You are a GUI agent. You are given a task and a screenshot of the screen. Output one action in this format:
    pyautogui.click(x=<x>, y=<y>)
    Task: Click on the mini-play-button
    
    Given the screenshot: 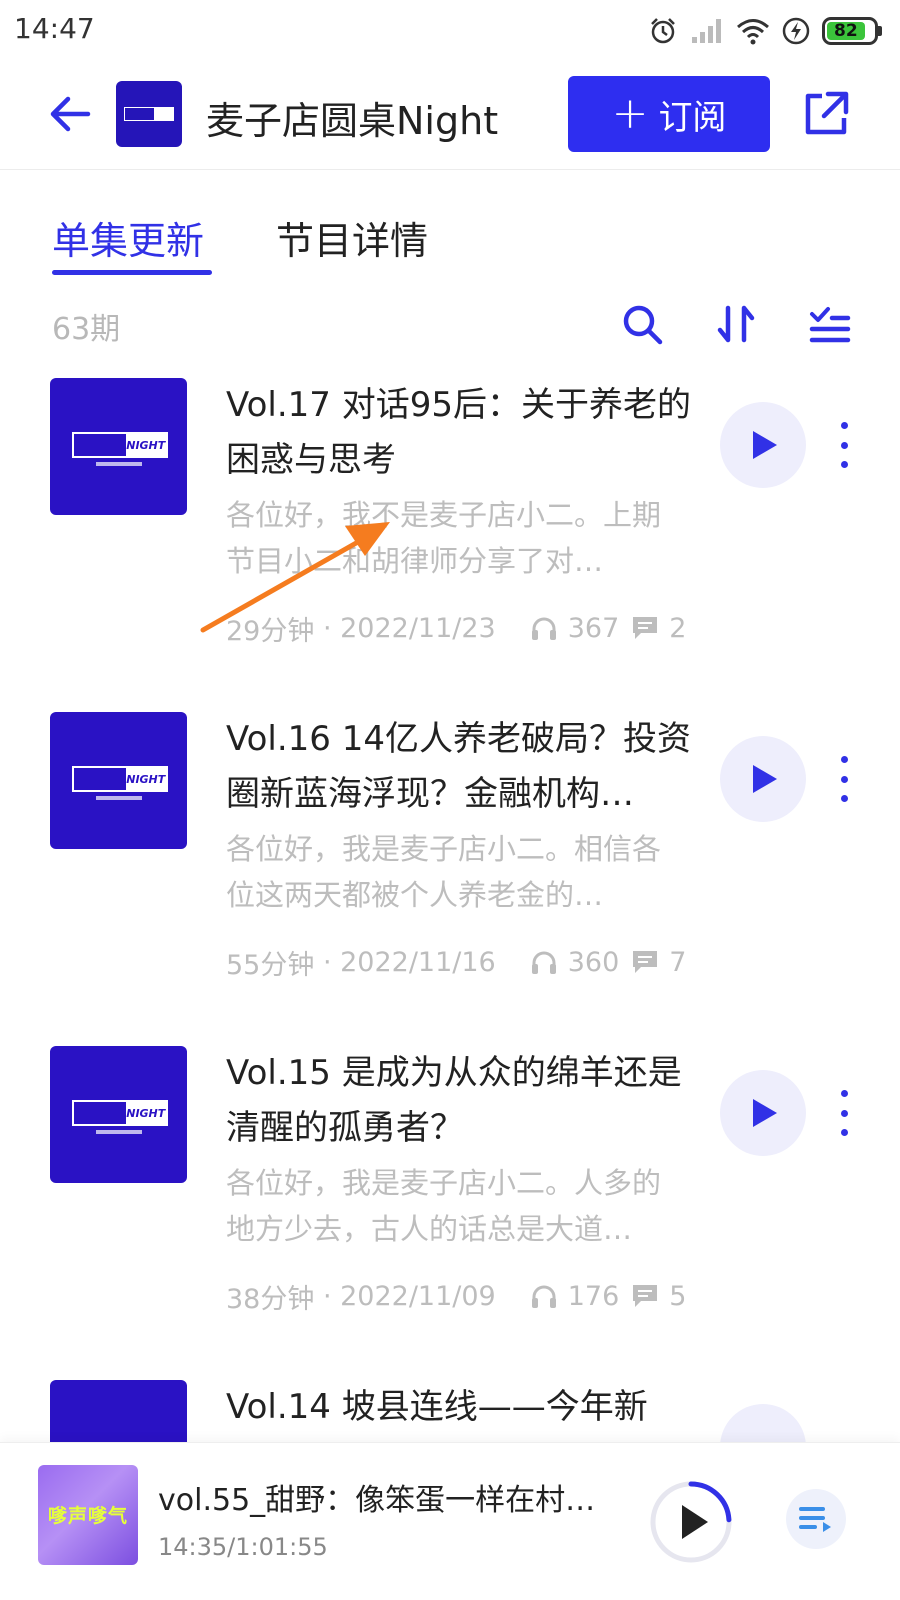 What is the action you would take?
    pyautogui.click(x=691, y=1522)
    